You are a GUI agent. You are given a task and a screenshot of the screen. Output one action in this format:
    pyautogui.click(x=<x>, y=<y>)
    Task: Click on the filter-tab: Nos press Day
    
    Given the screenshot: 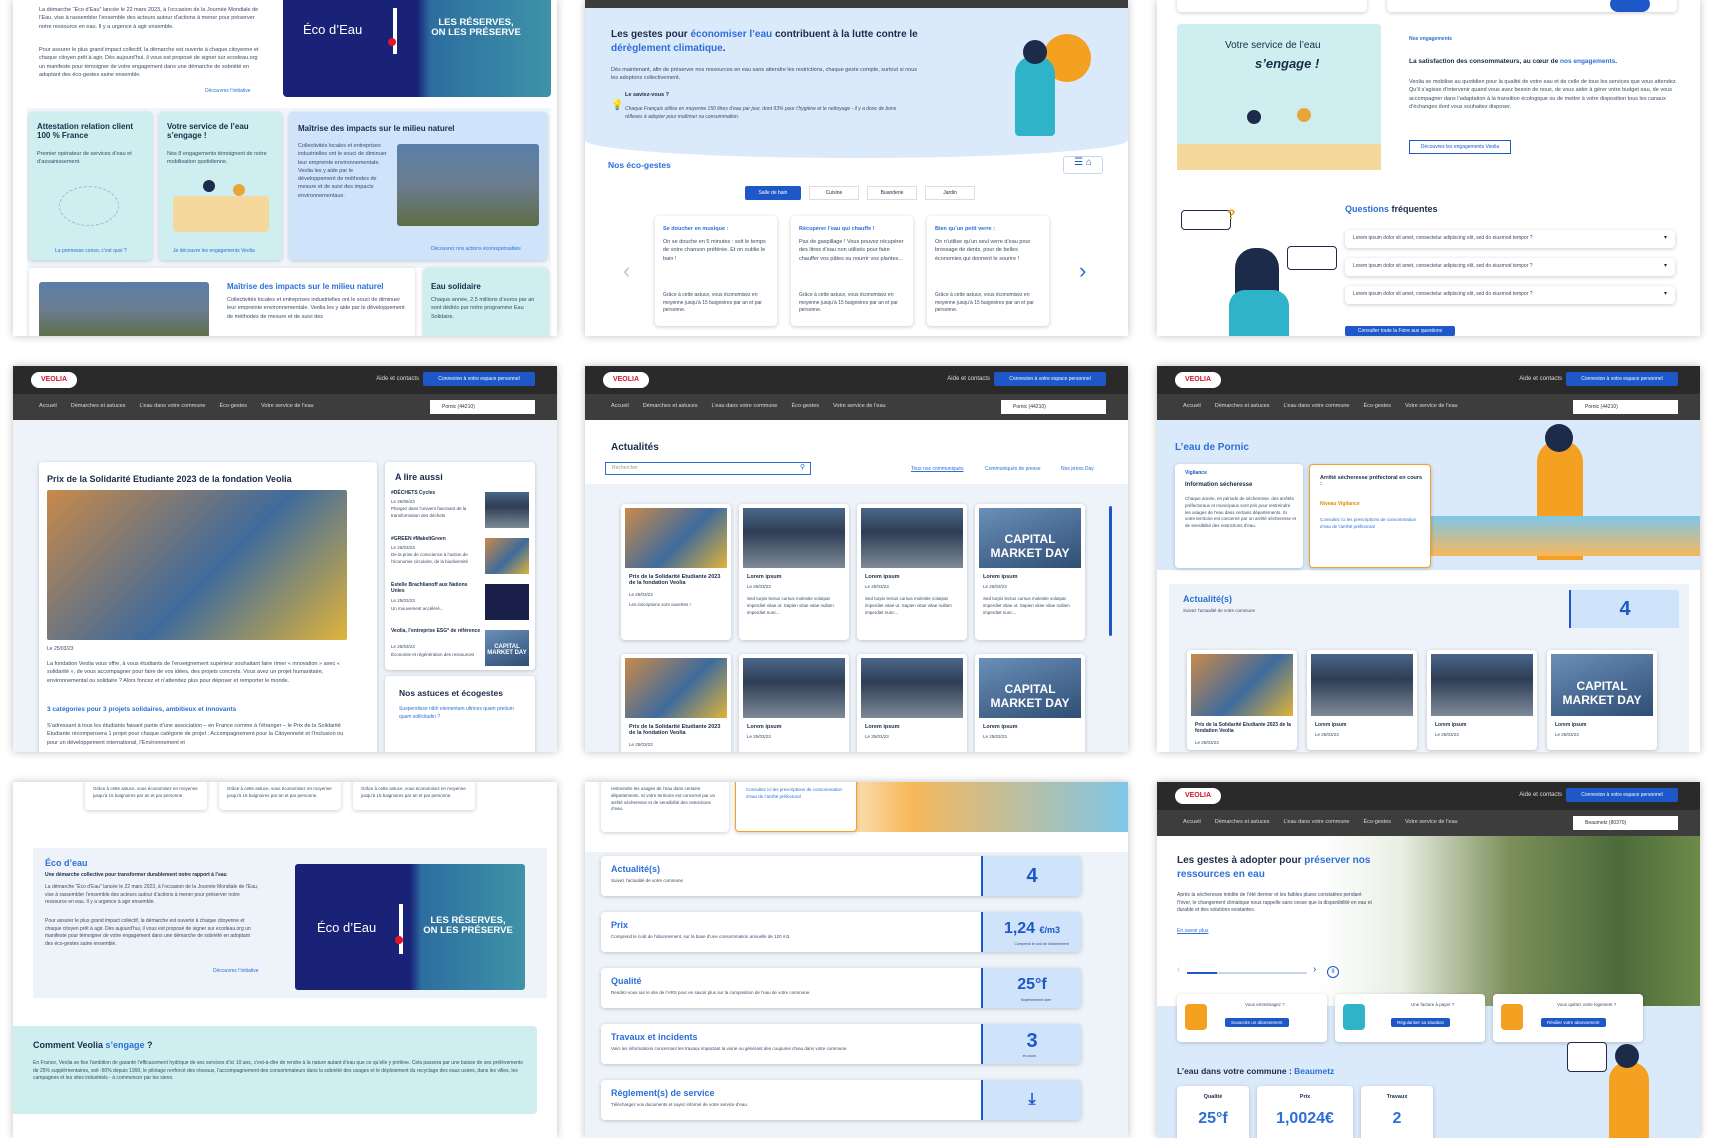 What is the action you would take?
    pyautogui.click(x=1077, y=469)
    